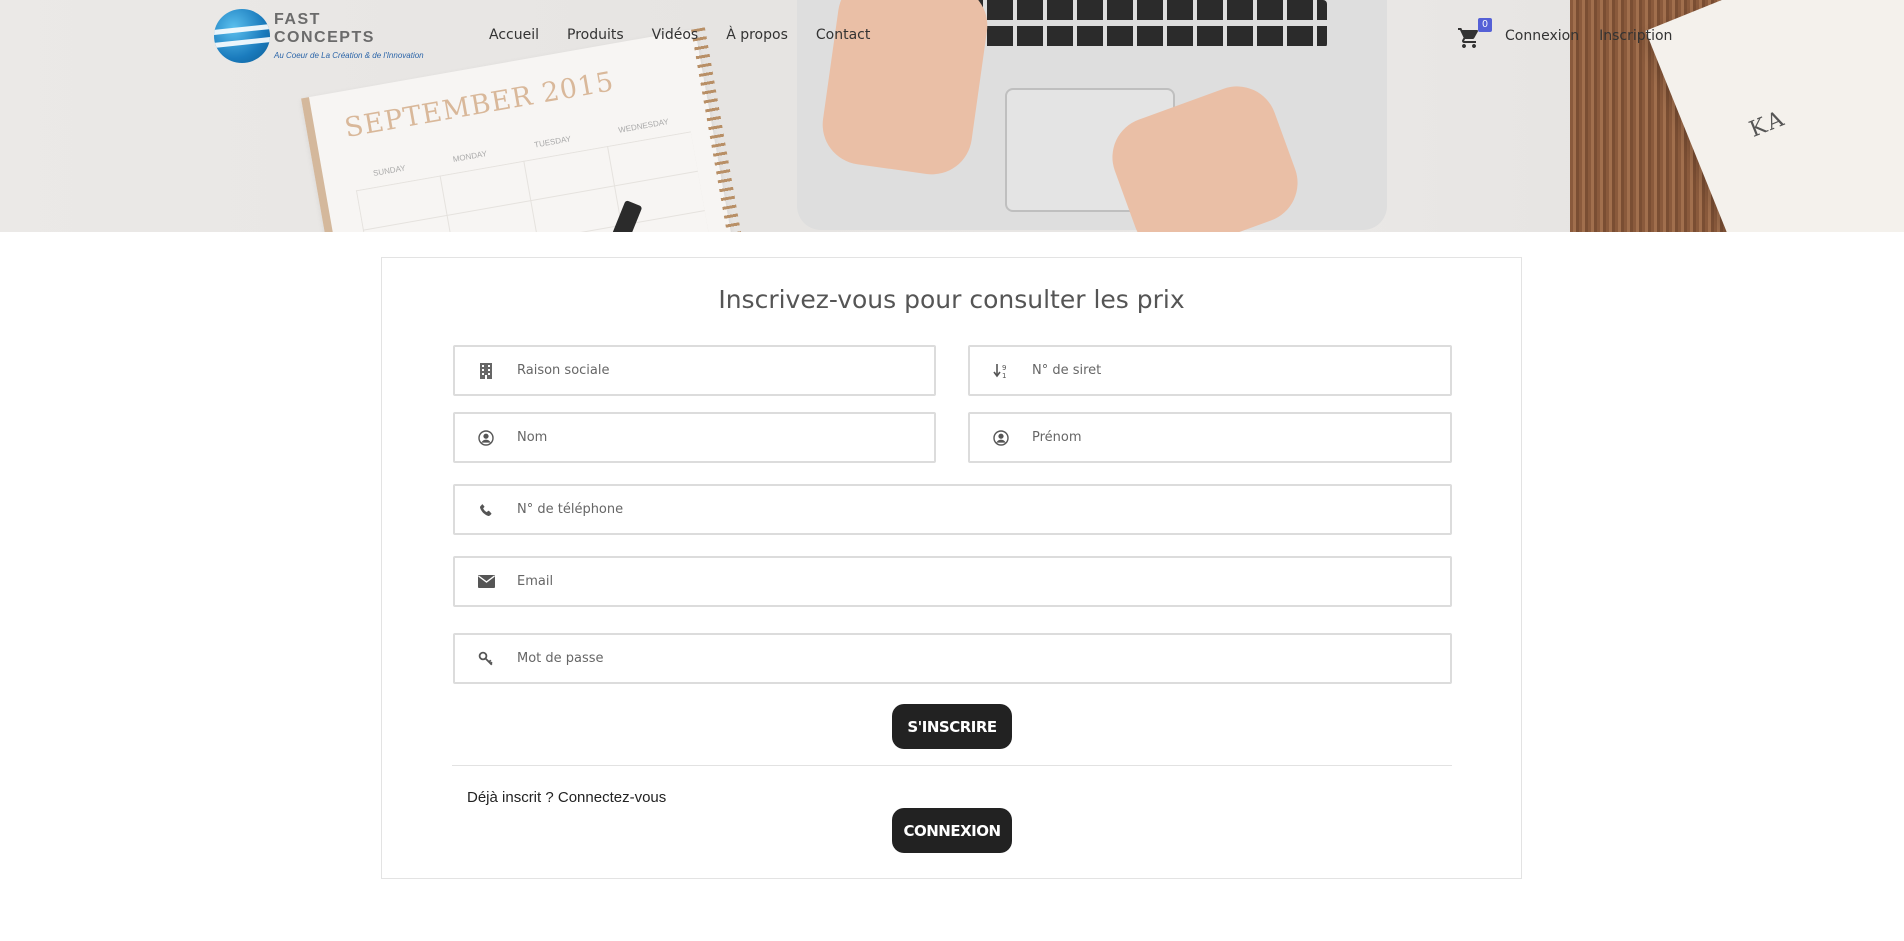 The height and width of the screenshot is (941, 1904). What do you see at coordinates (324, 28) in the screenshot?
I see `brand-name: FAST CONCEPTS` at bounding box center [324, 28].